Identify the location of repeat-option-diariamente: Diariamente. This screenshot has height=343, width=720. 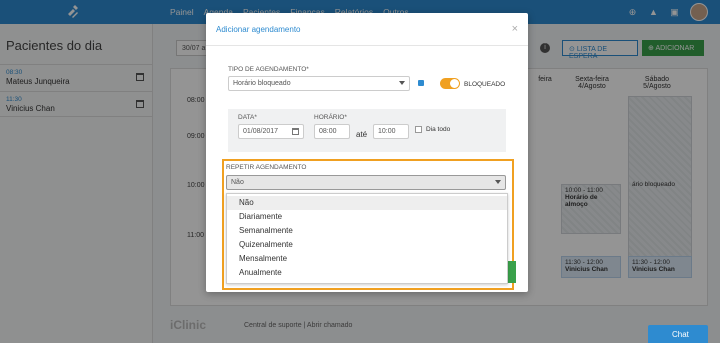
(367, 217).